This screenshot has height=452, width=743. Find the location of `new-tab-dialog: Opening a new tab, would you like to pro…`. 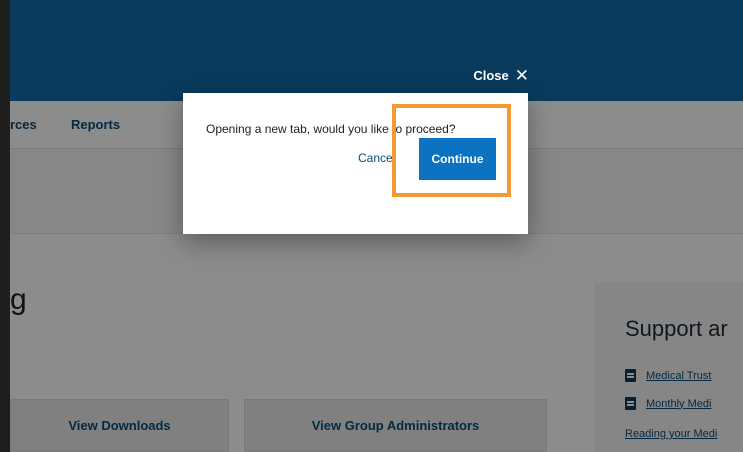

new-tab-dialog: Opening a new tab, would you like to pro… is located at coordinates (355, 163).